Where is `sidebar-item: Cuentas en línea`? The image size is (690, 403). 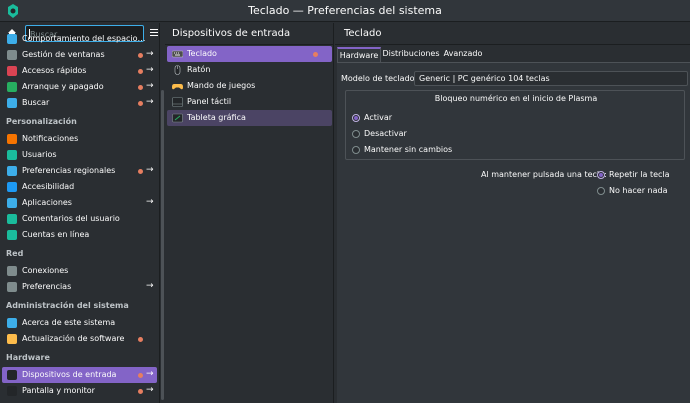 sidebar-item: Cuentas en línea is located at coordinates (79, 235).